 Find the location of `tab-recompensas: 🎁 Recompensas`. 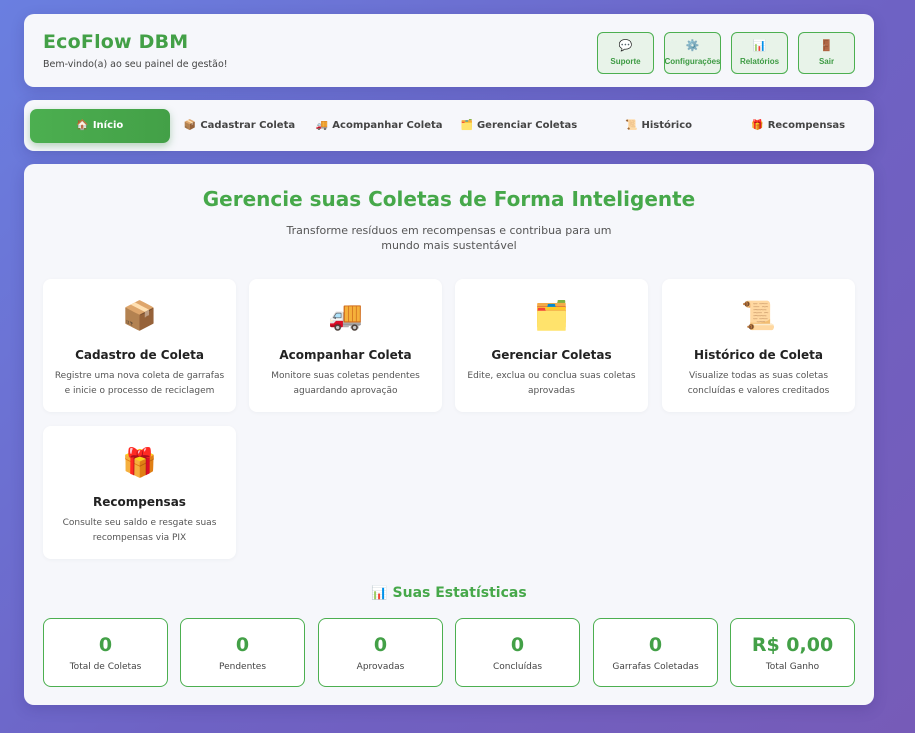

tab-recompensas: 🎁 Recompensas is located at coordinates (798, 126).